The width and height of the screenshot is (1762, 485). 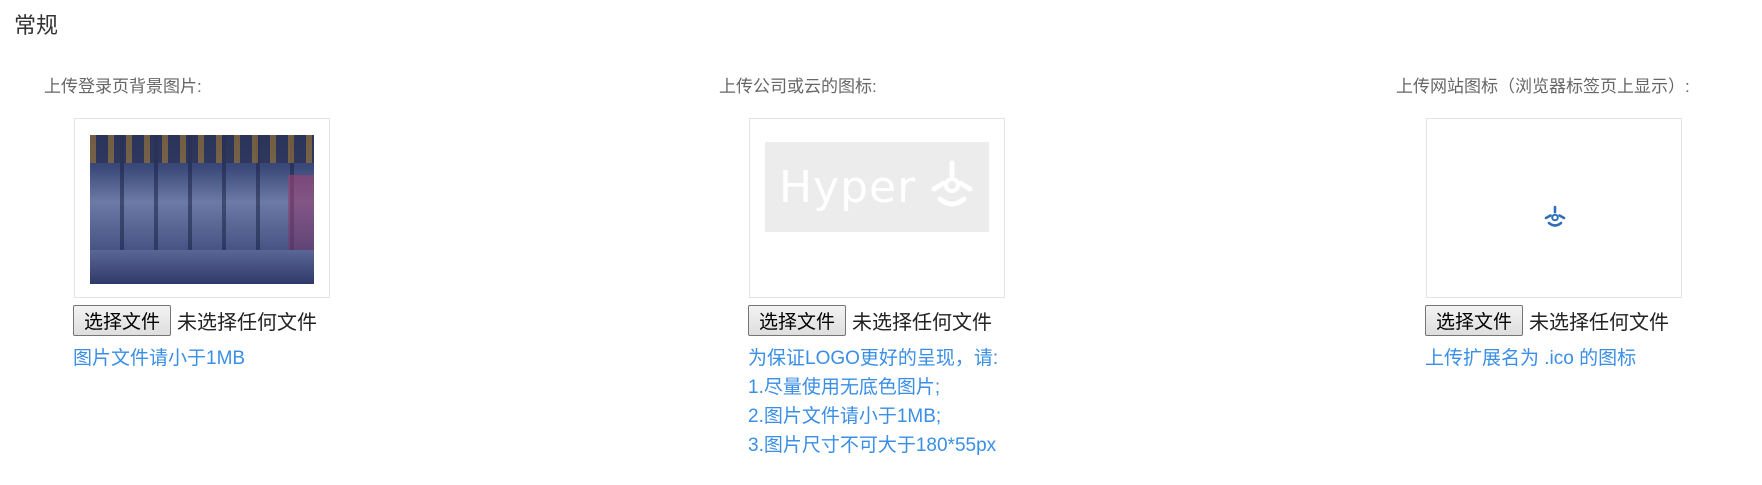 I want to click on favicon-icon, so click(x=1555, y=219).